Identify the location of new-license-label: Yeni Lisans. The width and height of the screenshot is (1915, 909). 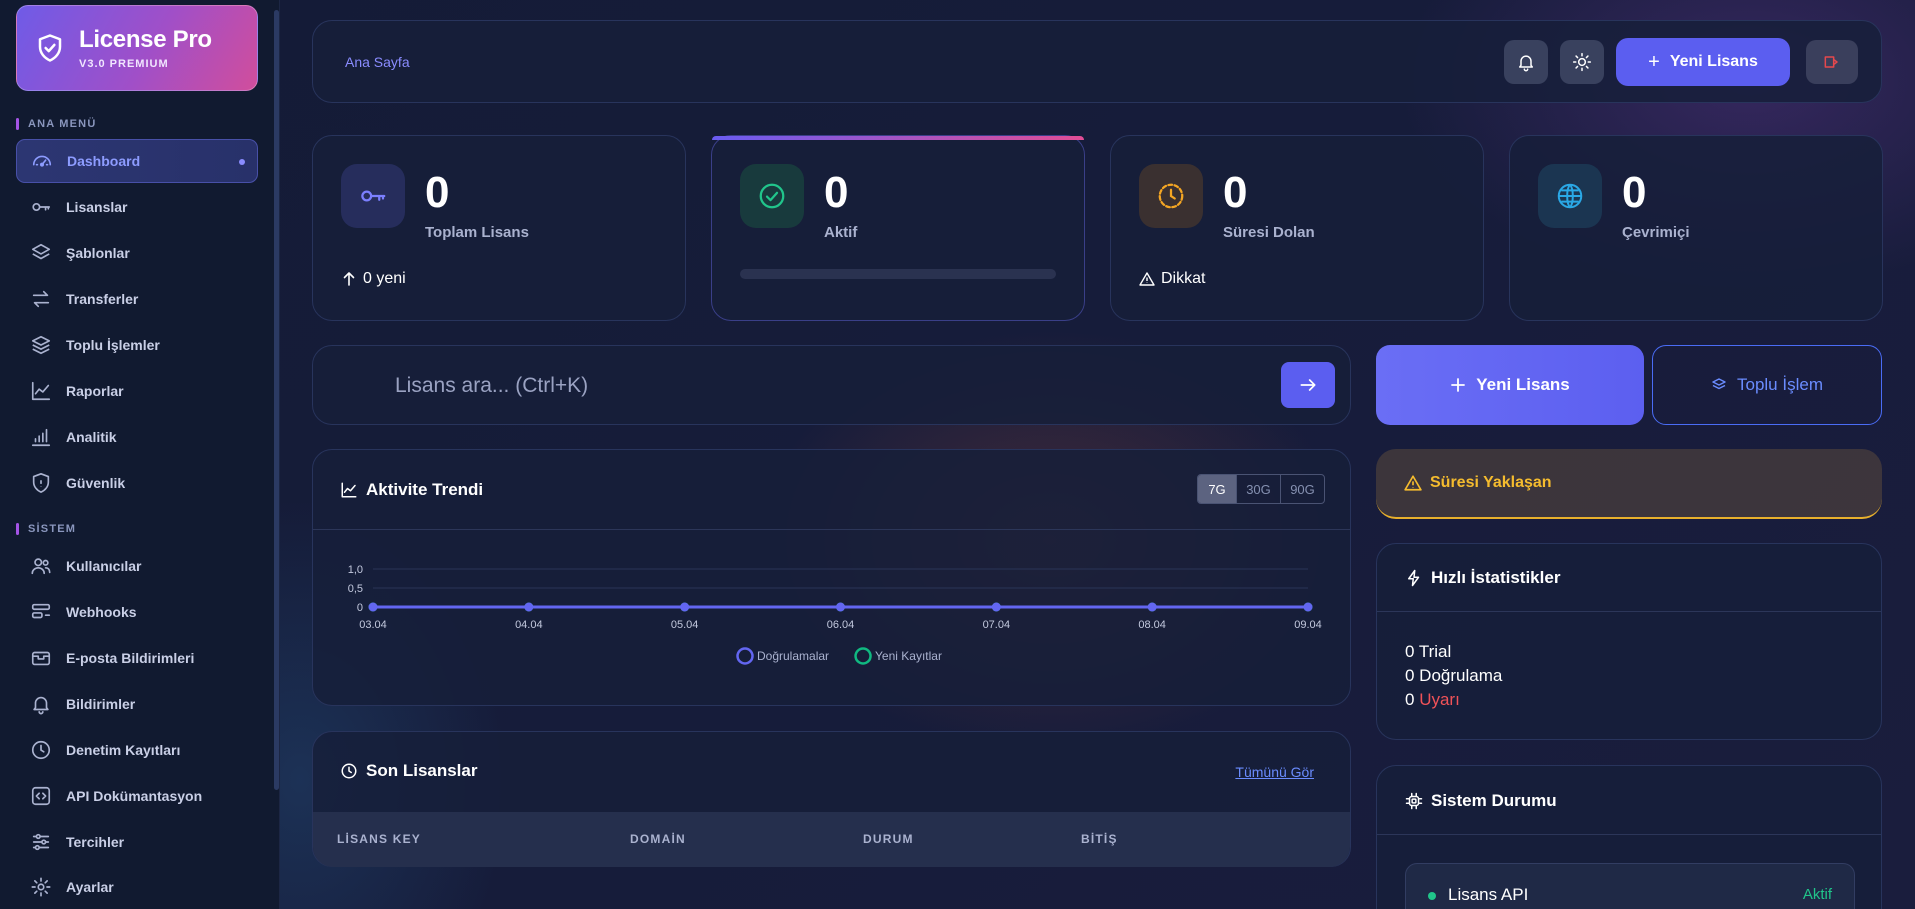
(1713, 61).